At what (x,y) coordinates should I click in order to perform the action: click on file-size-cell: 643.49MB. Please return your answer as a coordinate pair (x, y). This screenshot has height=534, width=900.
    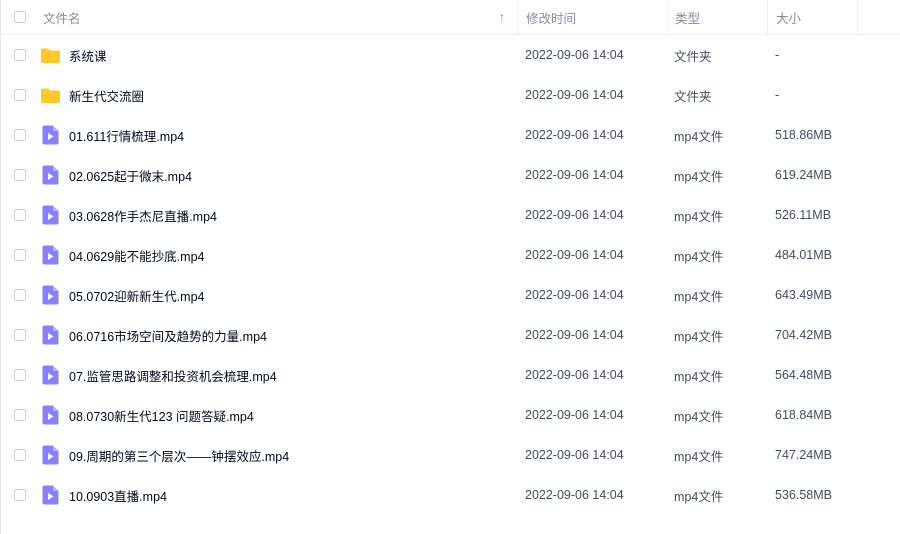
    Looking at the image, I should click on (812, 295).